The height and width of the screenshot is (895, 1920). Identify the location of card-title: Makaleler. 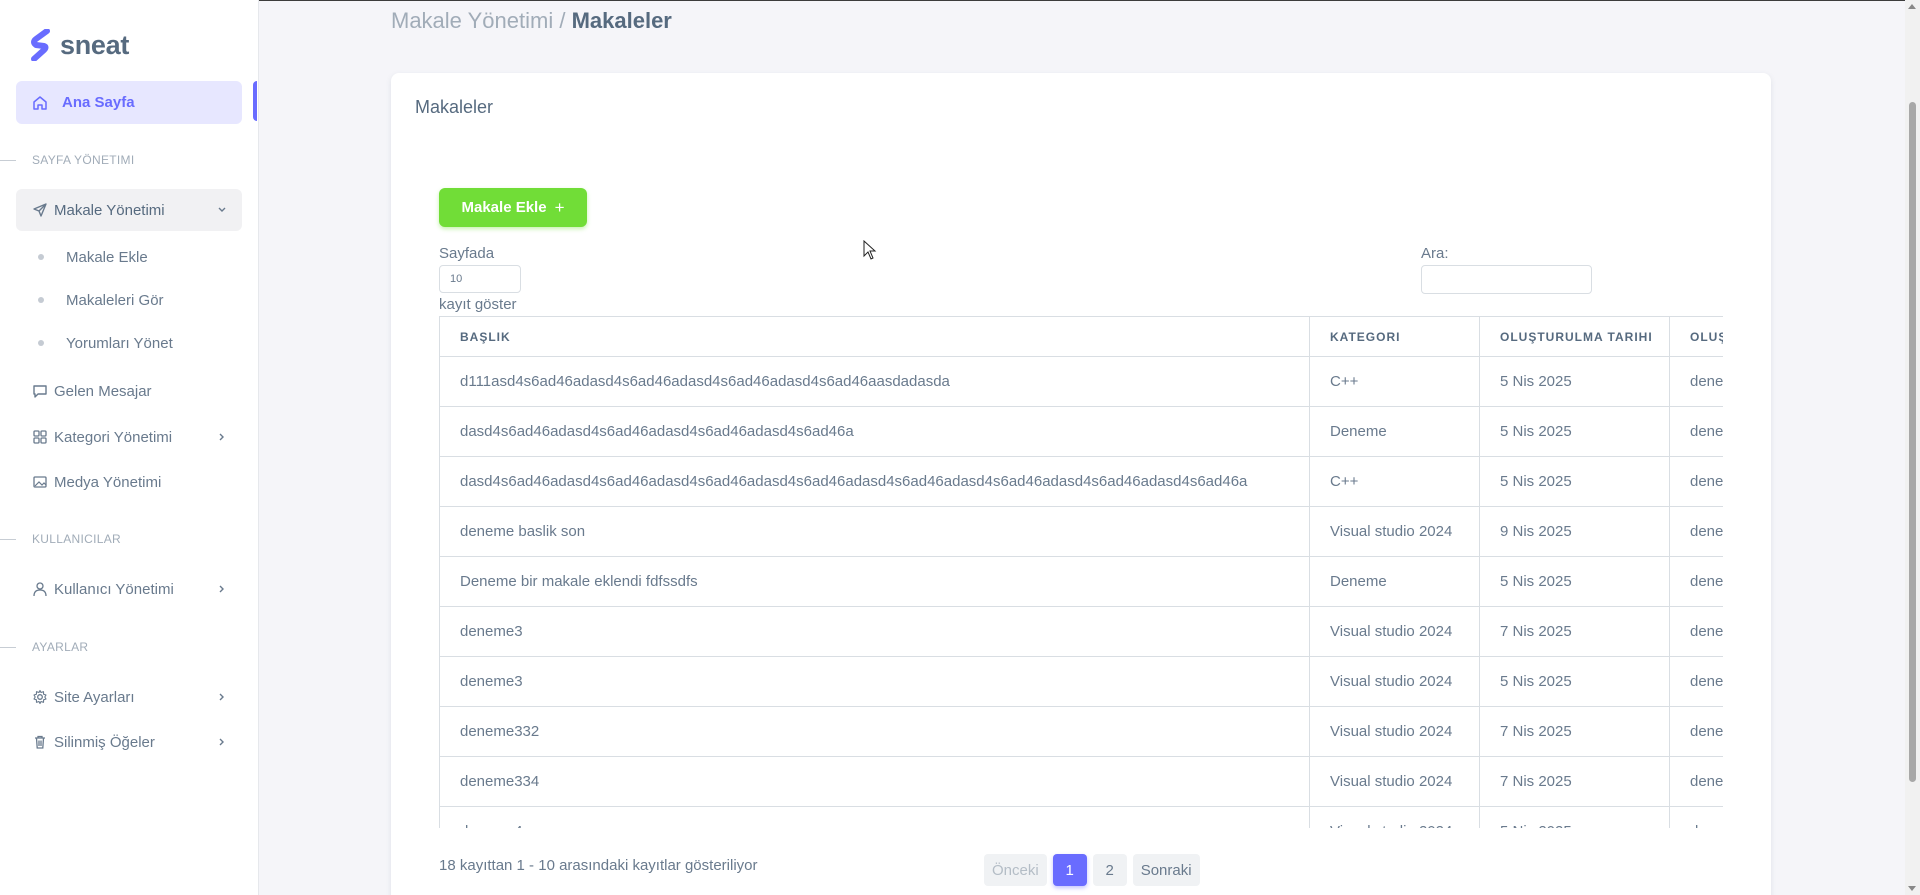
(454, 107).